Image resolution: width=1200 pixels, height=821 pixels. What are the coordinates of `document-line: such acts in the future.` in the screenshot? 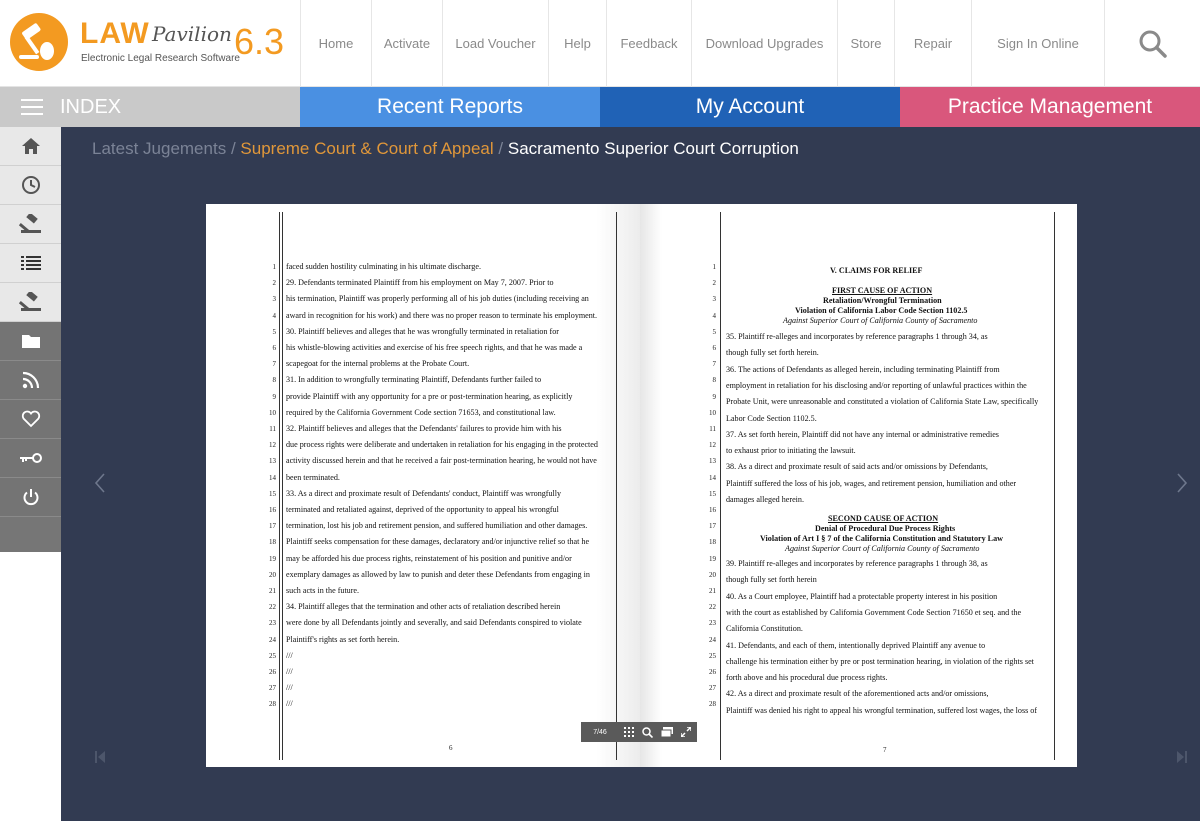 It's located at (323, 590).